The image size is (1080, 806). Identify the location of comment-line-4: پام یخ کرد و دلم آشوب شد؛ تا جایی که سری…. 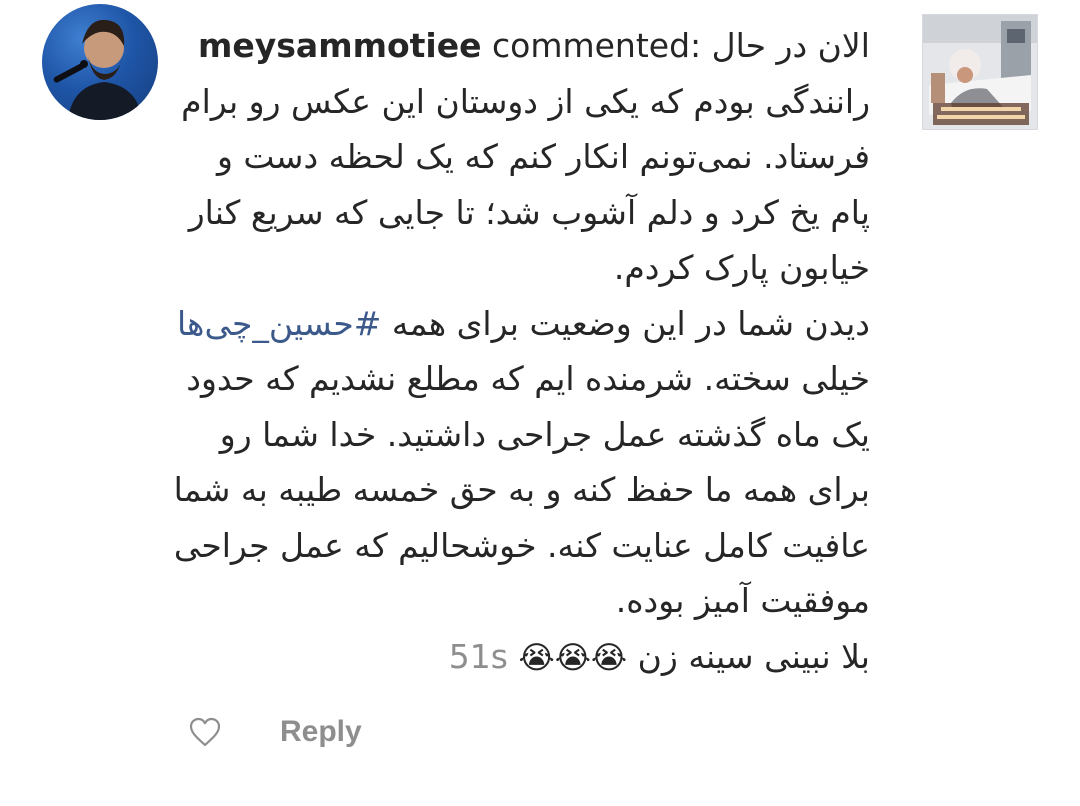
(529, 212).